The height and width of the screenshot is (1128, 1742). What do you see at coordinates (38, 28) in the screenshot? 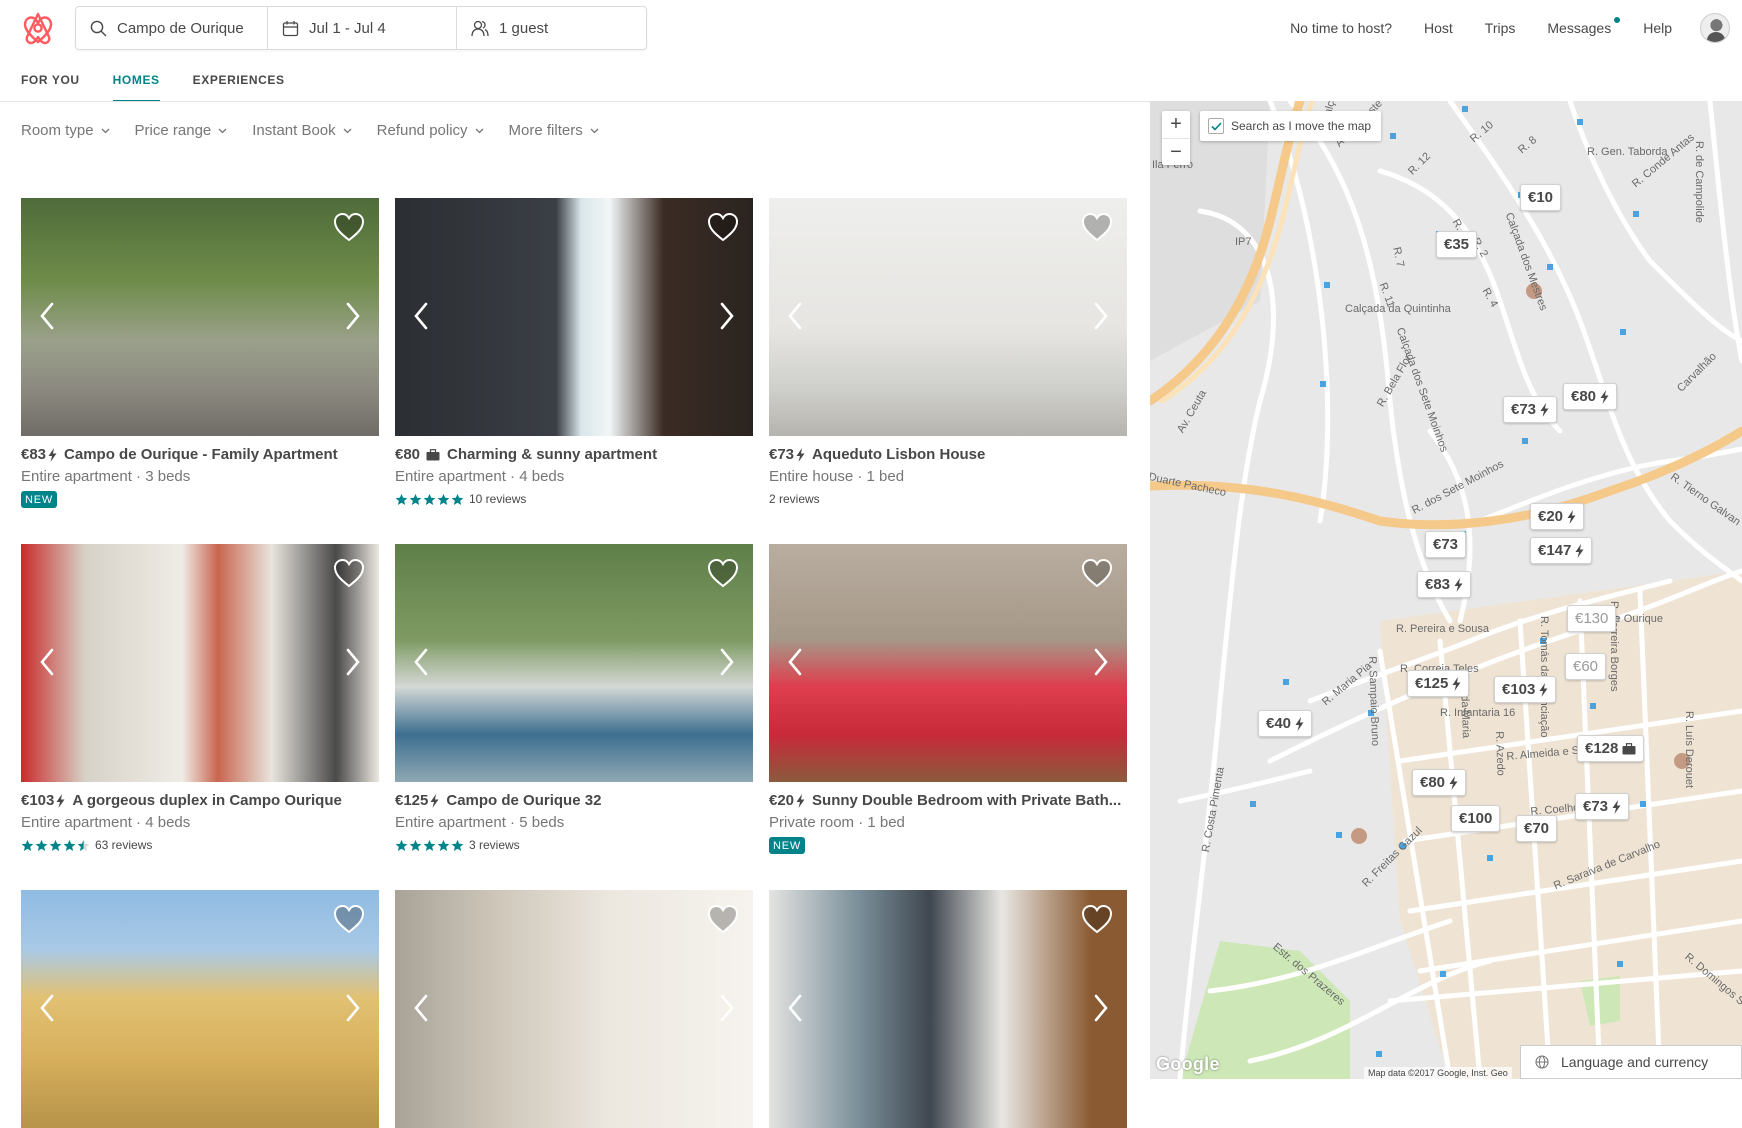
I see `airbnb-logo-icon` at bounding box center [38, 28].